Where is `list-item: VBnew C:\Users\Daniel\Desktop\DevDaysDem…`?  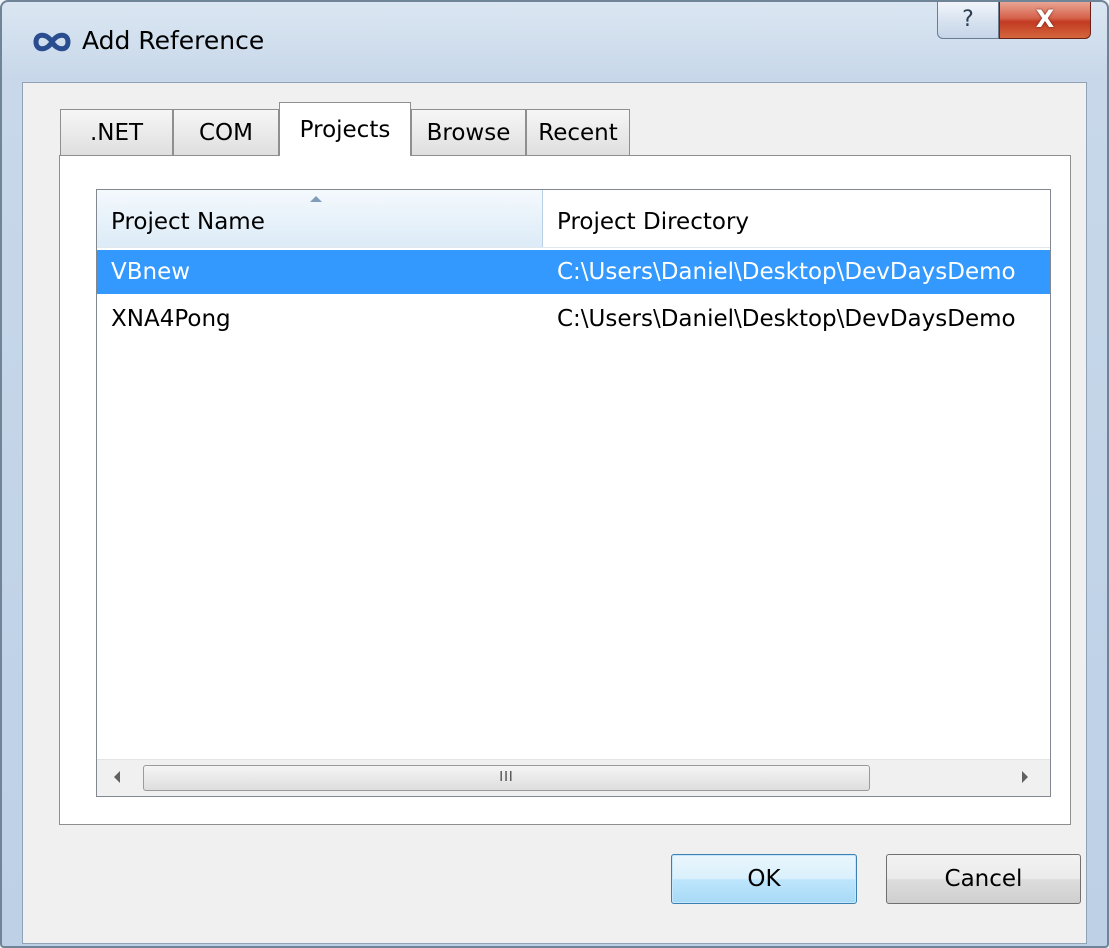 list-item: VBnew C:\Users\Daniel\Desktop\DevDaysDem… is located at coordinates (573, 272).